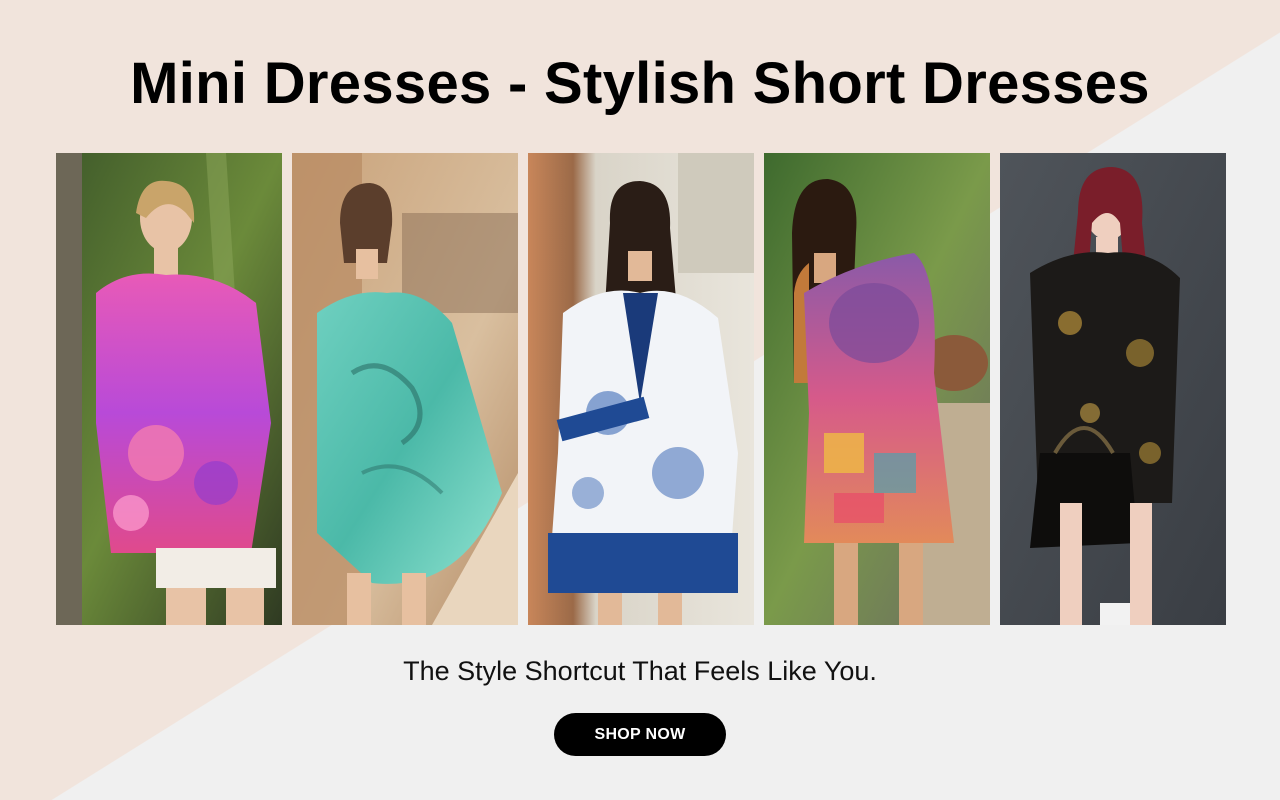 The width and height of the screenshot is (1280, 800). I want to click on photo-model-blue-white-porcelain-dress, so click(641, 389).